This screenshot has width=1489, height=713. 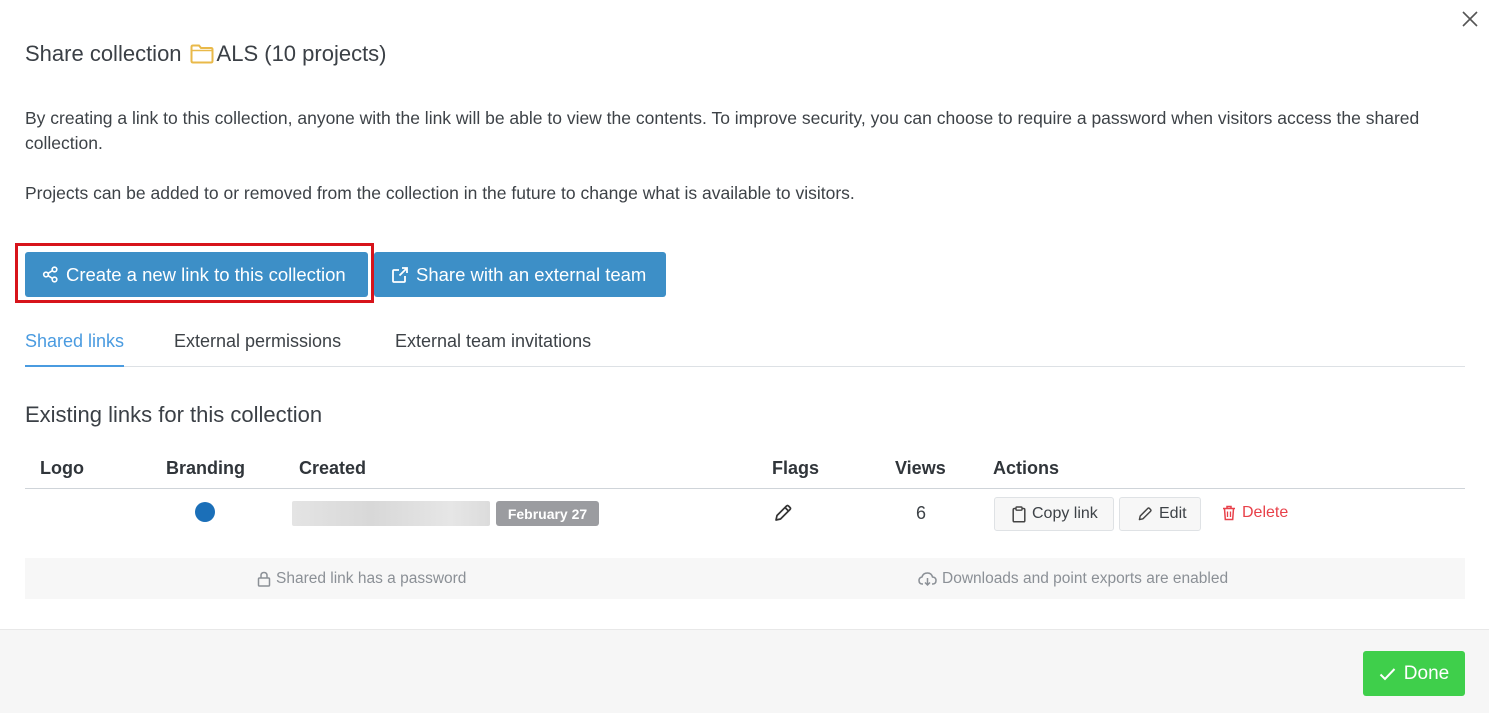 What do you see at coordinates (174, 414) in the screenshot?
I see `section-title: Existing links for this collection` at bounding box center [174, 414].